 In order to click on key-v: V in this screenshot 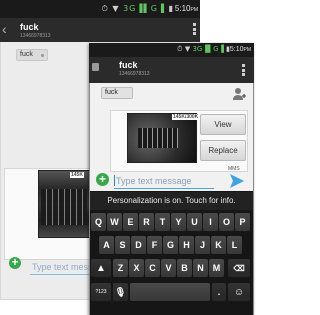, I will do `click(168, 268)`.